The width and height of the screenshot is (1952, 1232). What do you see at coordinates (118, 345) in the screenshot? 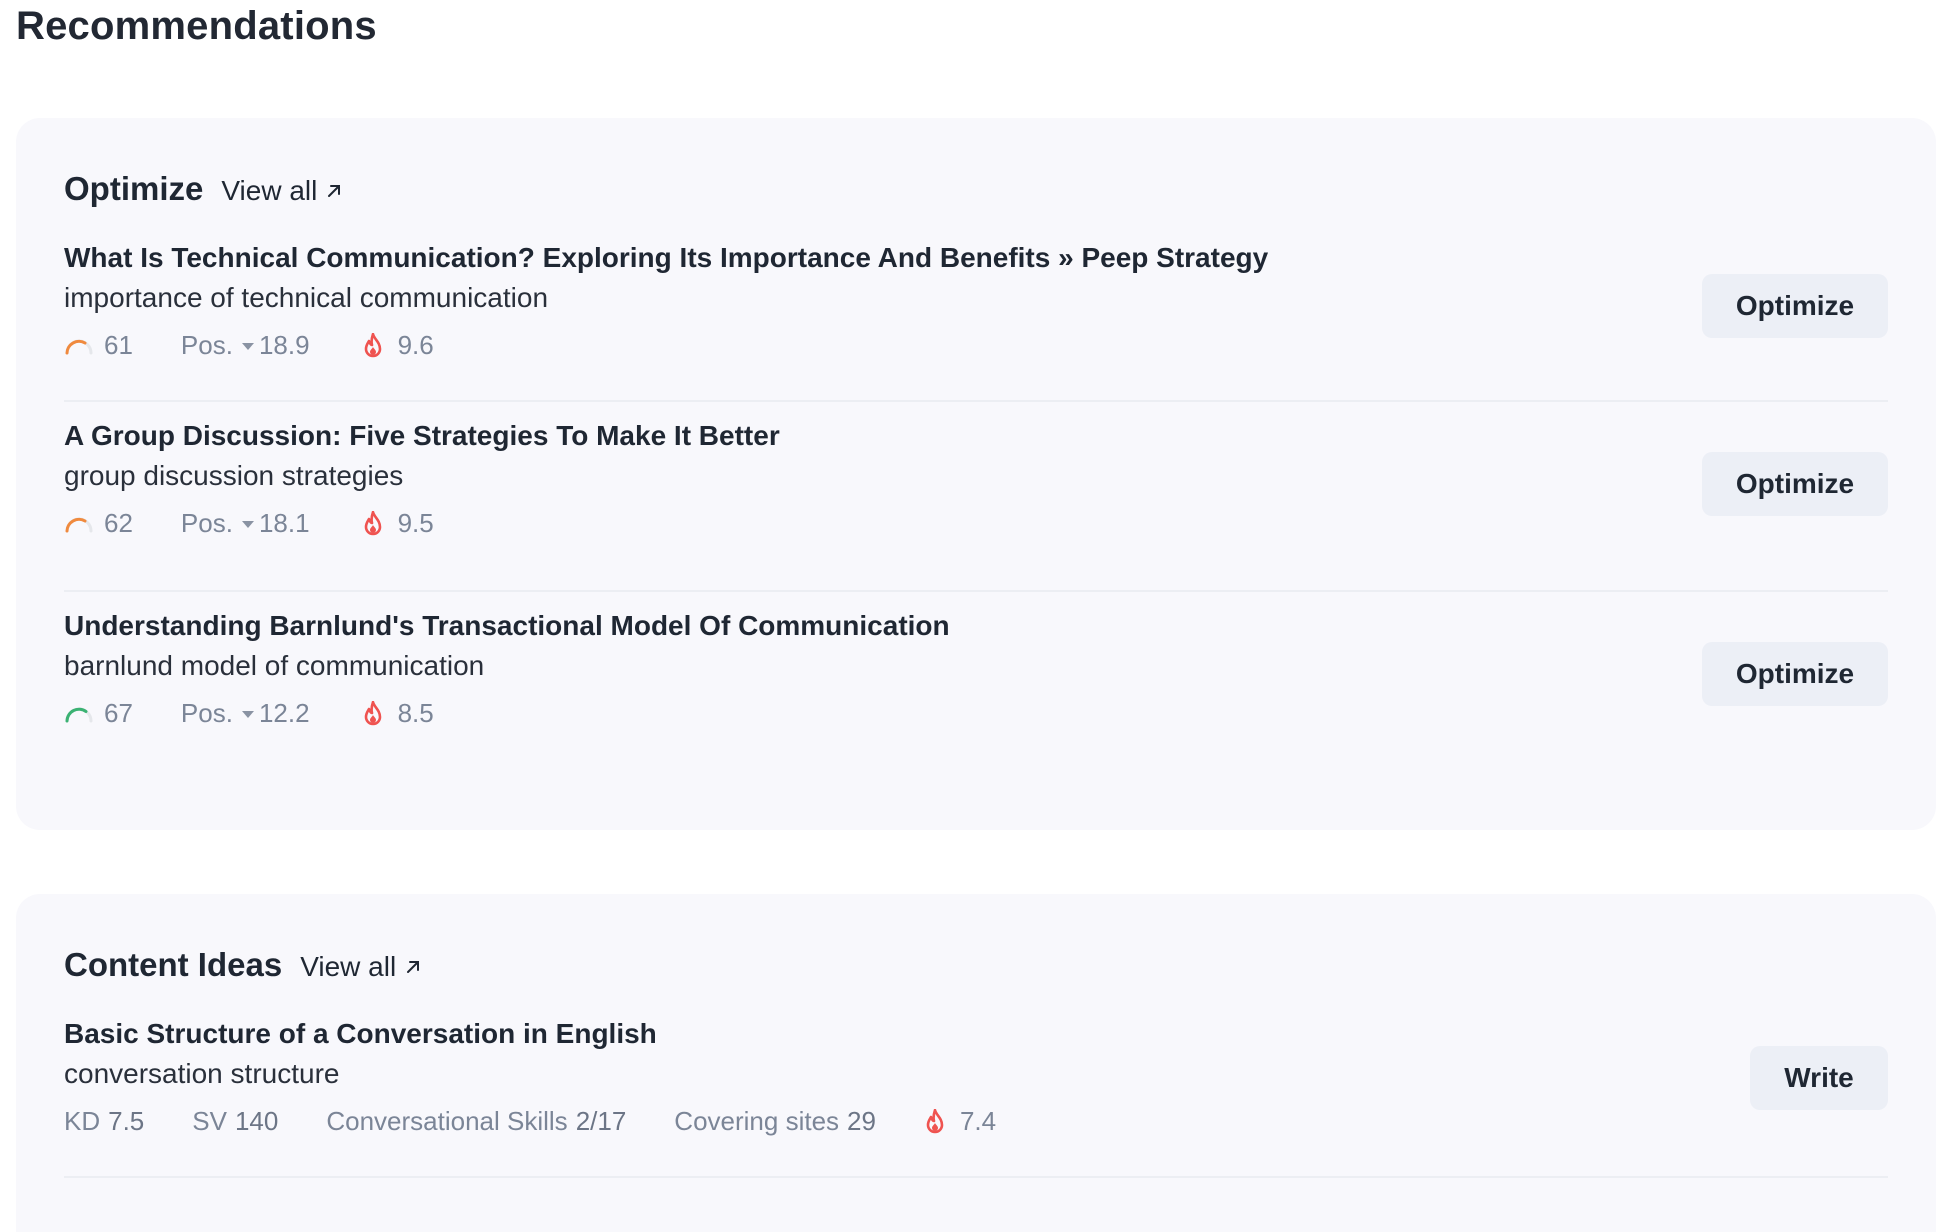
I see `score-value: 61` at bounding box center [118, 345].